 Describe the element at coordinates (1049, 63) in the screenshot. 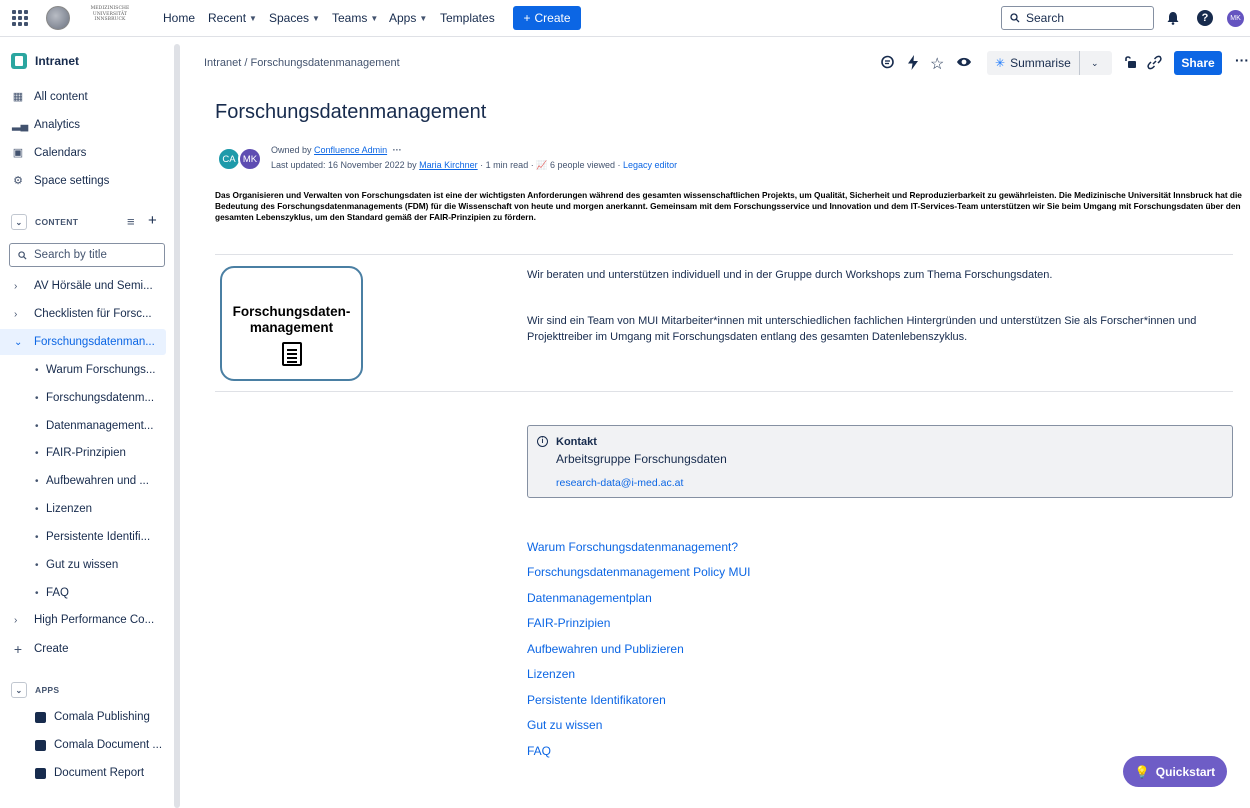

I see `summarise-button: ✳ Summarise ⌄` at that location.